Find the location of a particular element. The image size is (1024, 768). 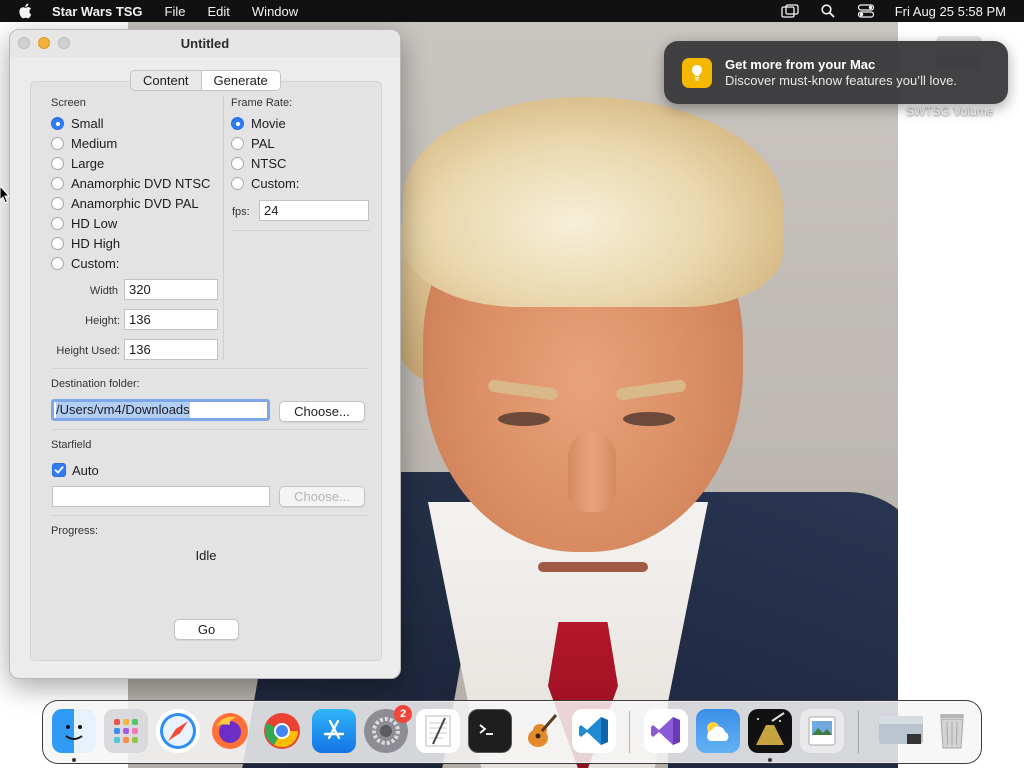

dock: 2 is located at coordinates (512, 732).